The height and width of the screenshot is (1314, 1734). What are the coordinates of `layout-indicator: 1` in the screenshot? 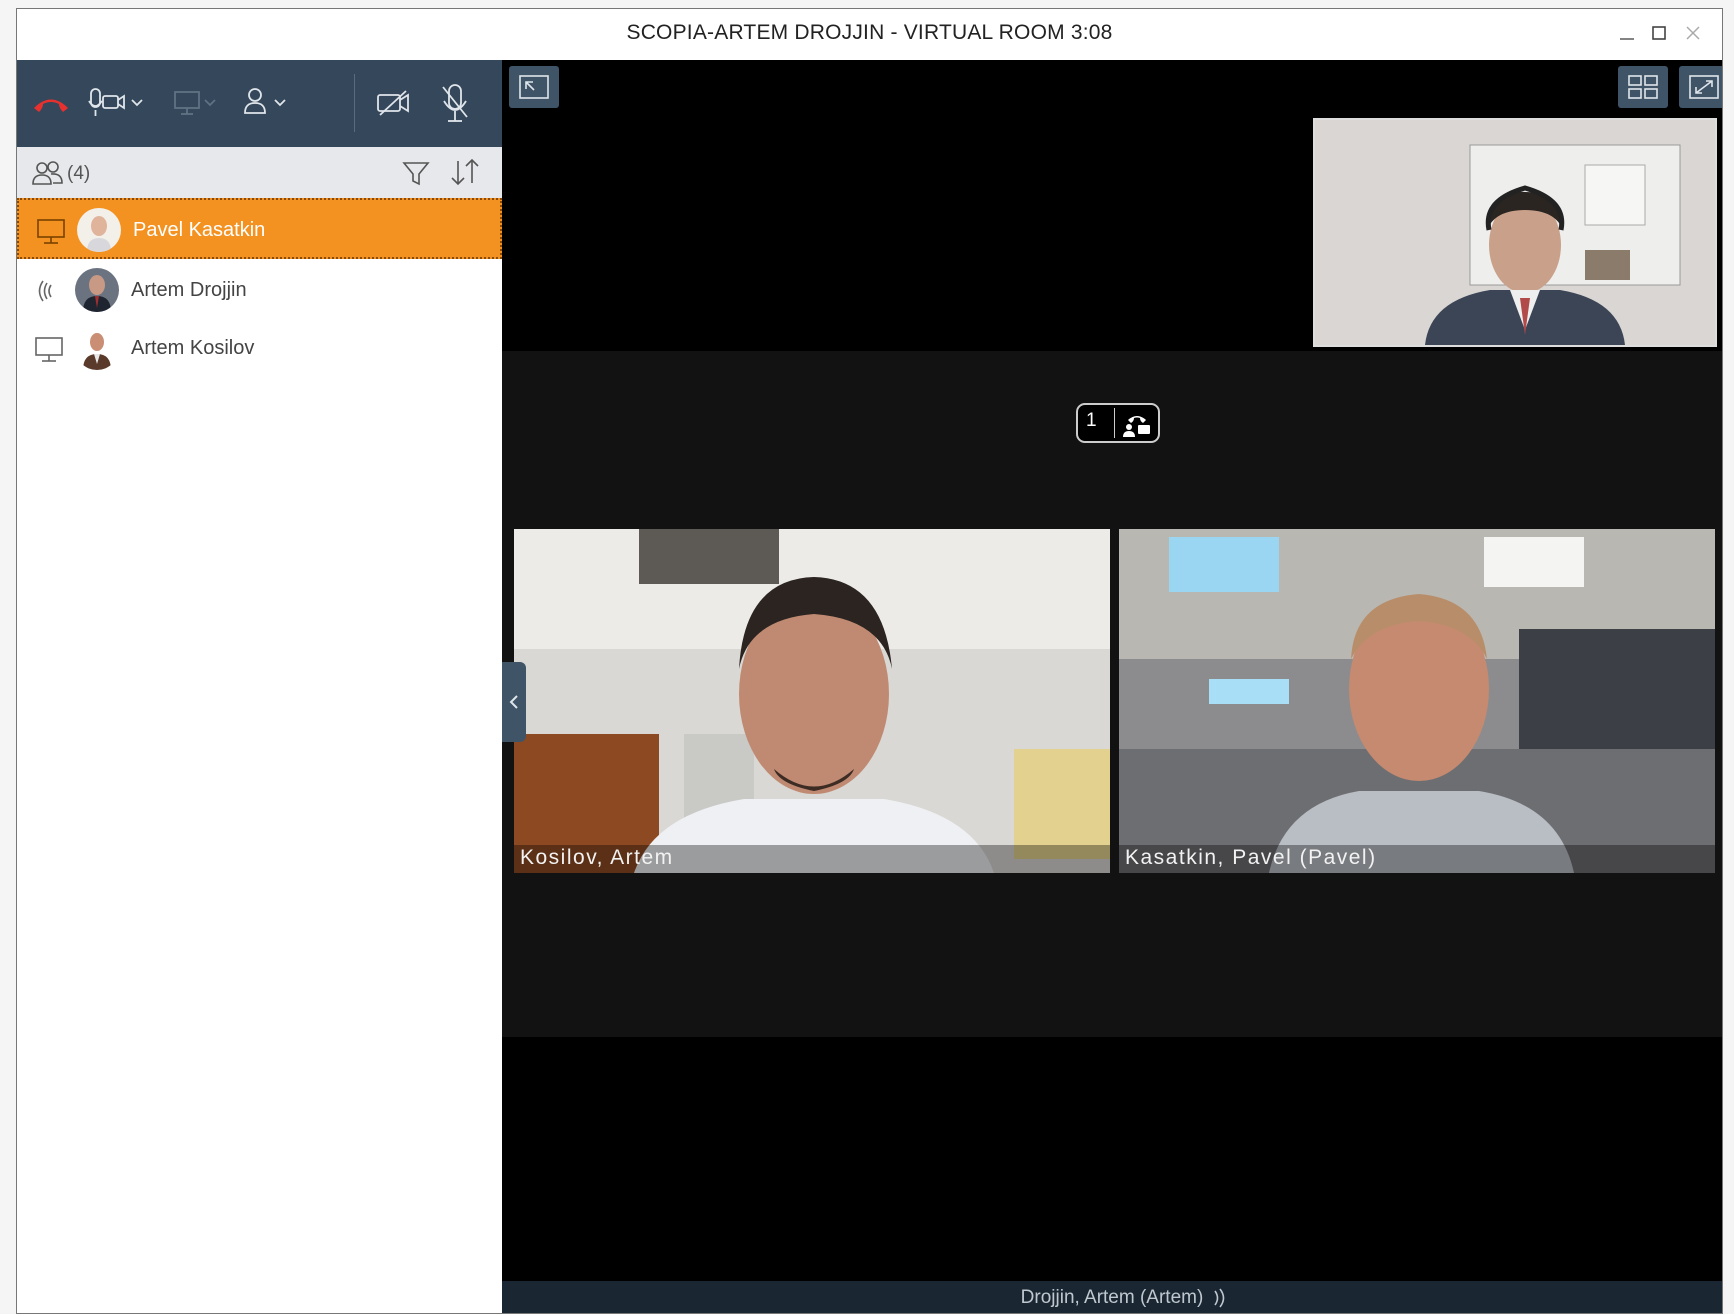 It's located at (1118, 423).